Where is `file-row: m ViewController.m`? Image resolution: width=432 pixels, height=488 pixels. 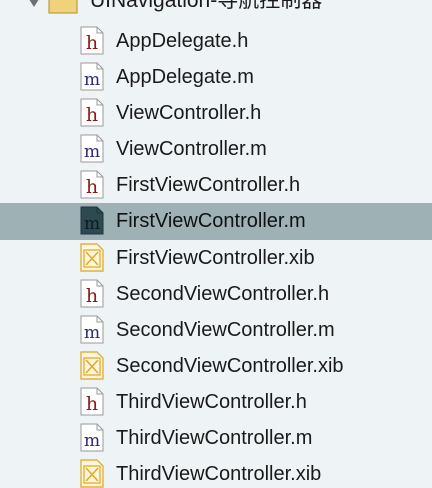
file-row: m ViewController.m is located at coordinates (216, 149).